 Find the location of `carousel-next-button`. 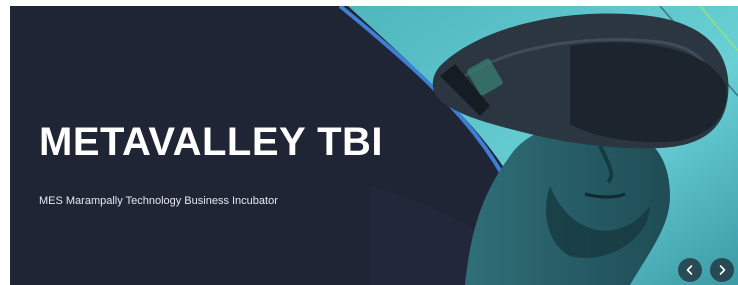

carousel-next-button is located at coordinates (722, 270).